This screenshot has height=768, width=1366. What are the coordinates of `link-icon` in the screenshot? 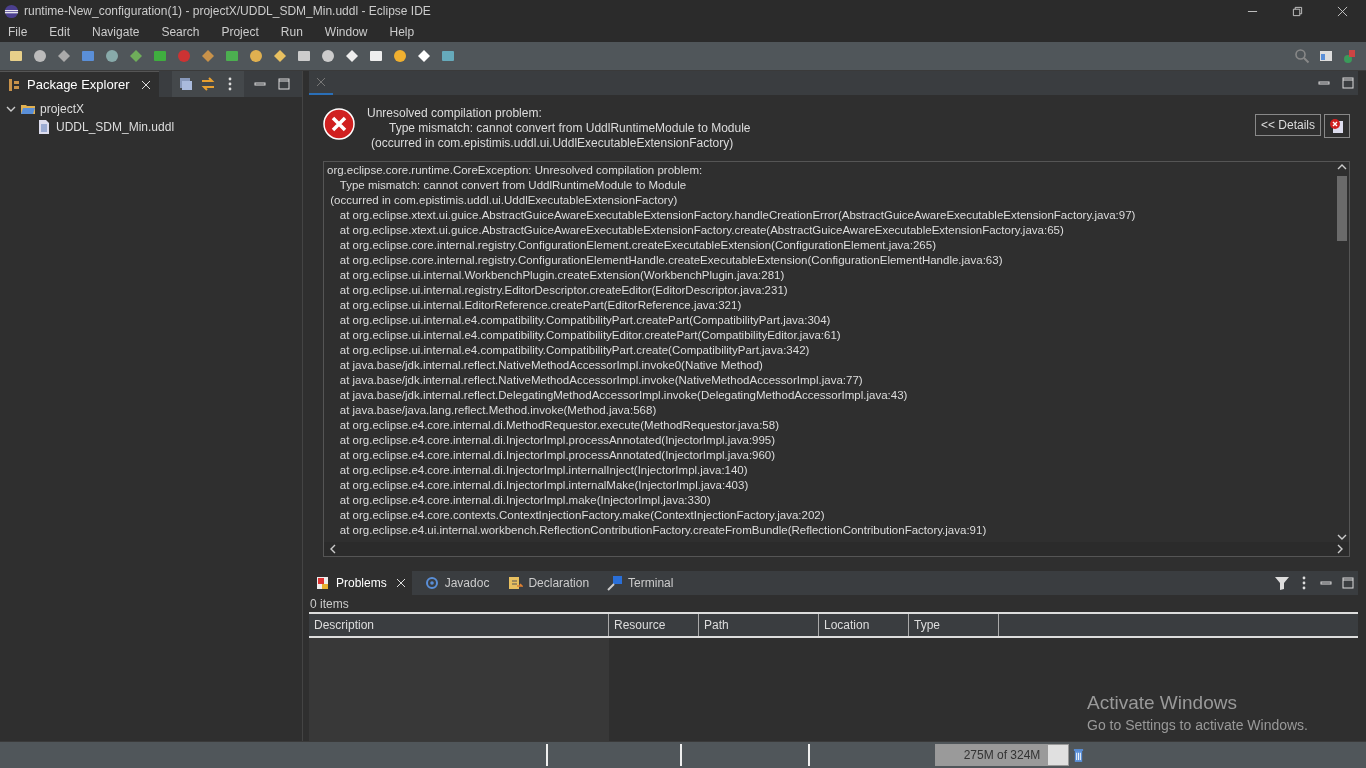 It's located at (208, 84).